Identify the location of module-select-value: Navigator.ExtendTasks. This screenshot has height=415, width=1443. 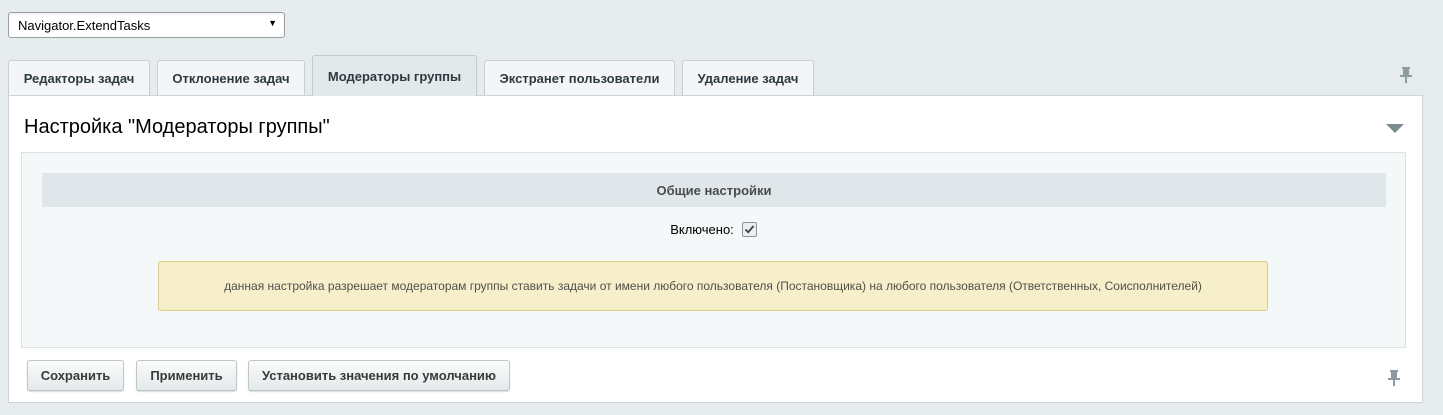
(84, 25).